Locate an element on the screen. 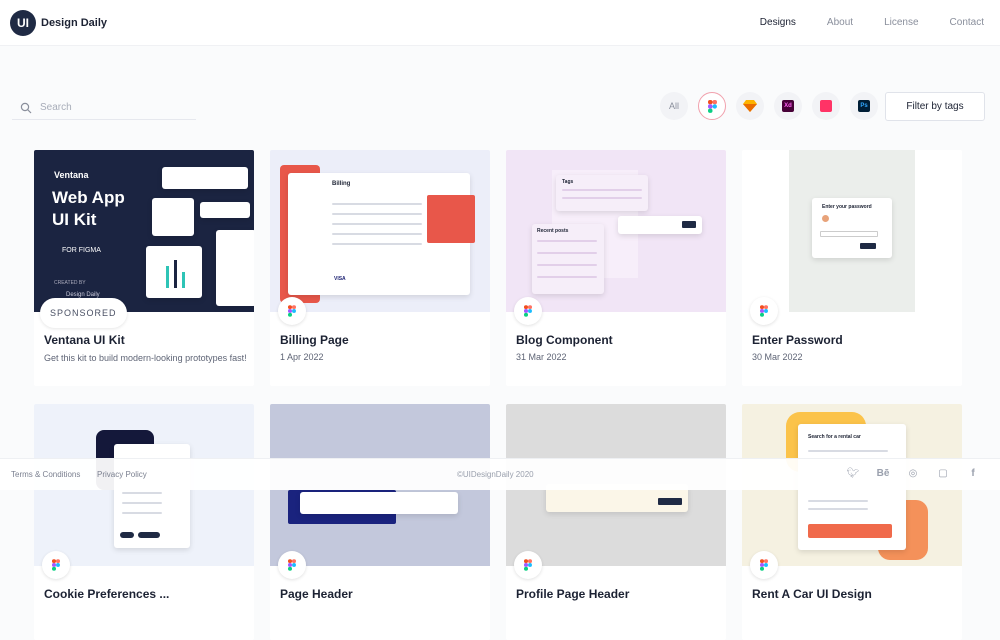 The height and width of the screenshot is (640, 1000). card-title: Blog Component is located at coordinates (564, 340).